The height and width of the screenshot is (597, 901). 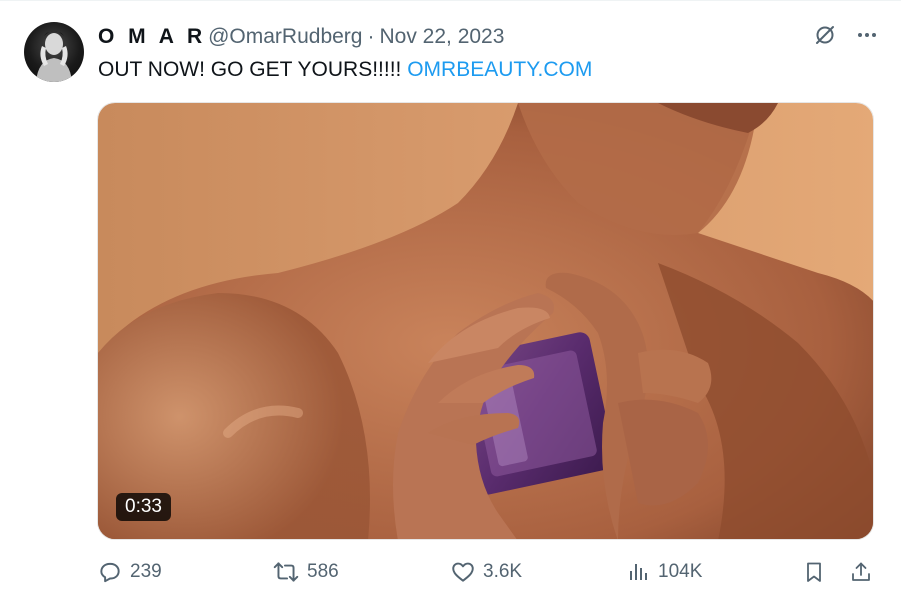 I want to click on handle: @OmarRudberg, so click(x=285, y=37).